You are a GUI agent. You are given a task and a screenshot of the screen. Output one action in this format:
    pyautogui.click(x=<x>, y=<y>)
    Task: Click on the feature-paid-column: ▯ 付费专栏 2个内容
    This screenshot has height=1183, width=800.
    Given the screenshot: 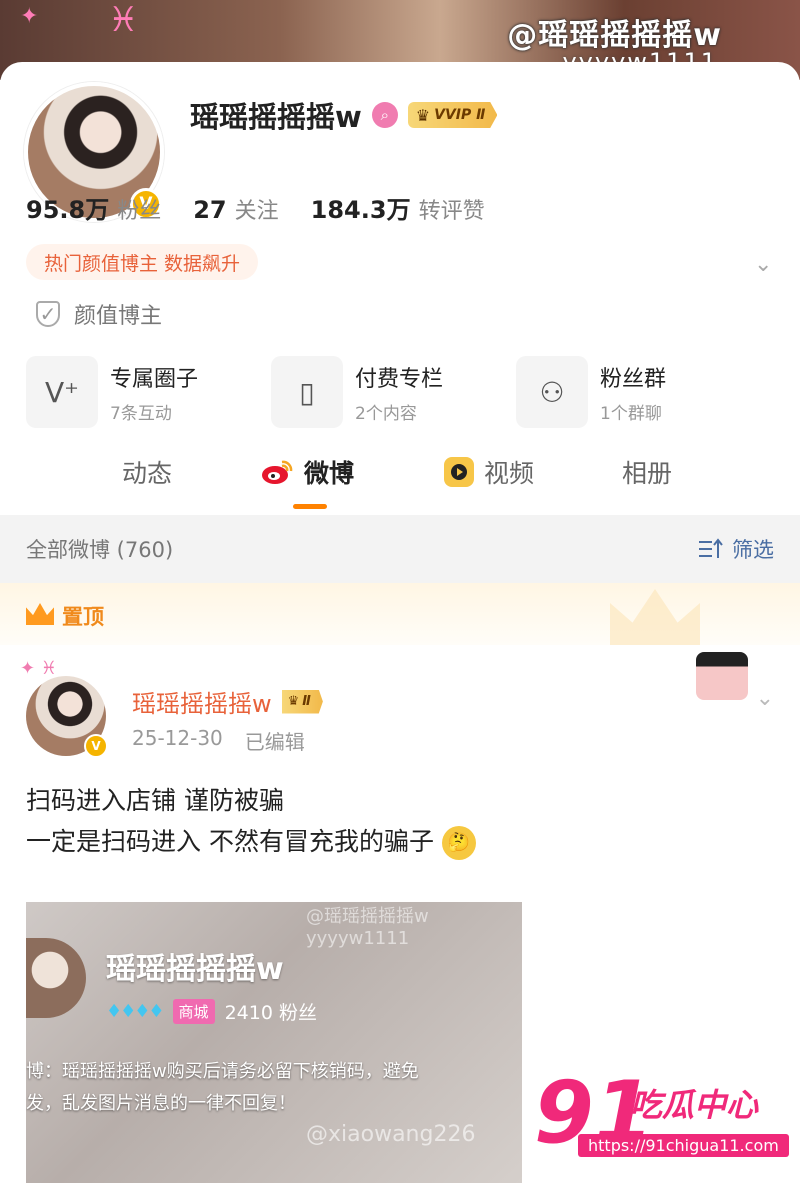 What is the action you would take?
    pyautogui.click(x=393, y=392)
    